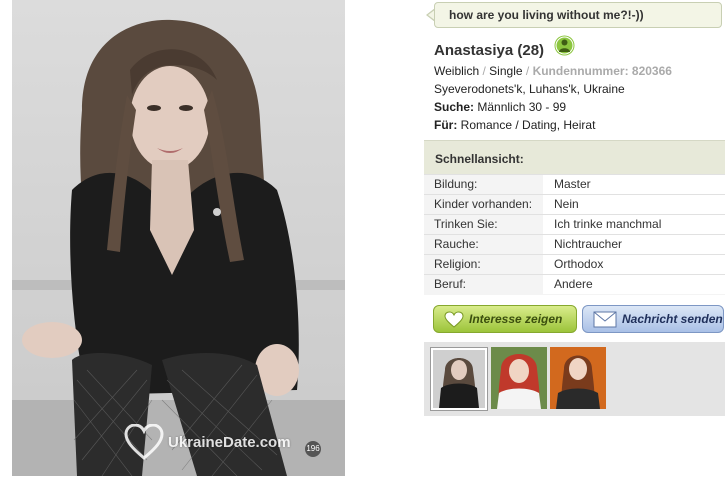  What do you see at coordinates (522, 107) in the screenshot?
I see `search-value: Männlich 30 - 99` at bounding box center [522, 107].